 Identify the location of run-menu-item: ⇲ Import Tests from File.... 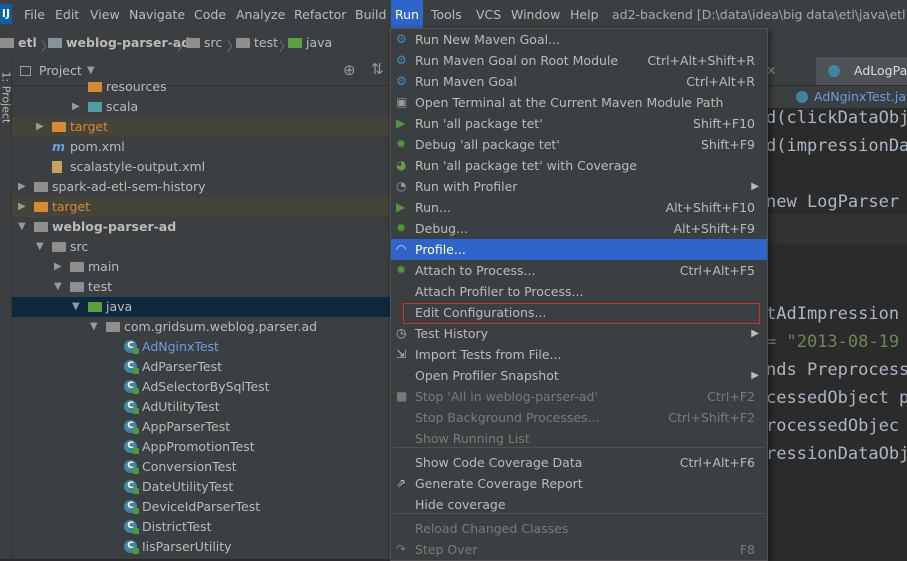
(579, 354).